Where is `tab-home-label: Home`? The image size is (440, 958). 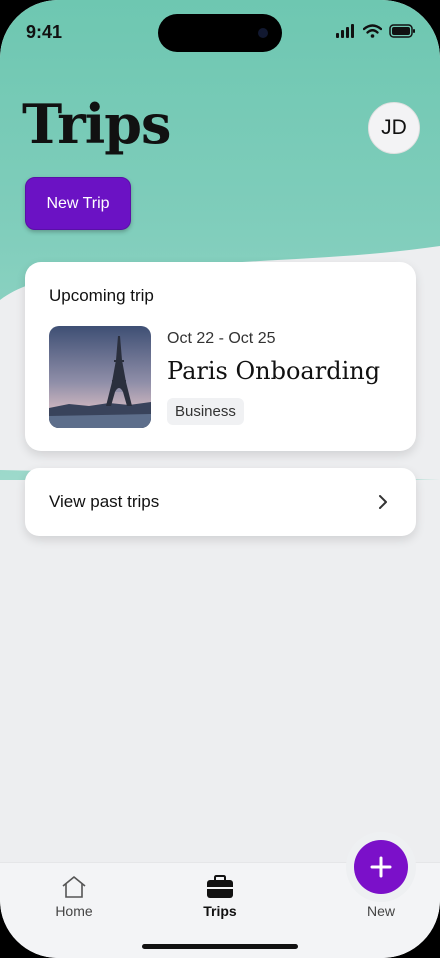
tab-home-label: Home is located at coordinates (74, 911).